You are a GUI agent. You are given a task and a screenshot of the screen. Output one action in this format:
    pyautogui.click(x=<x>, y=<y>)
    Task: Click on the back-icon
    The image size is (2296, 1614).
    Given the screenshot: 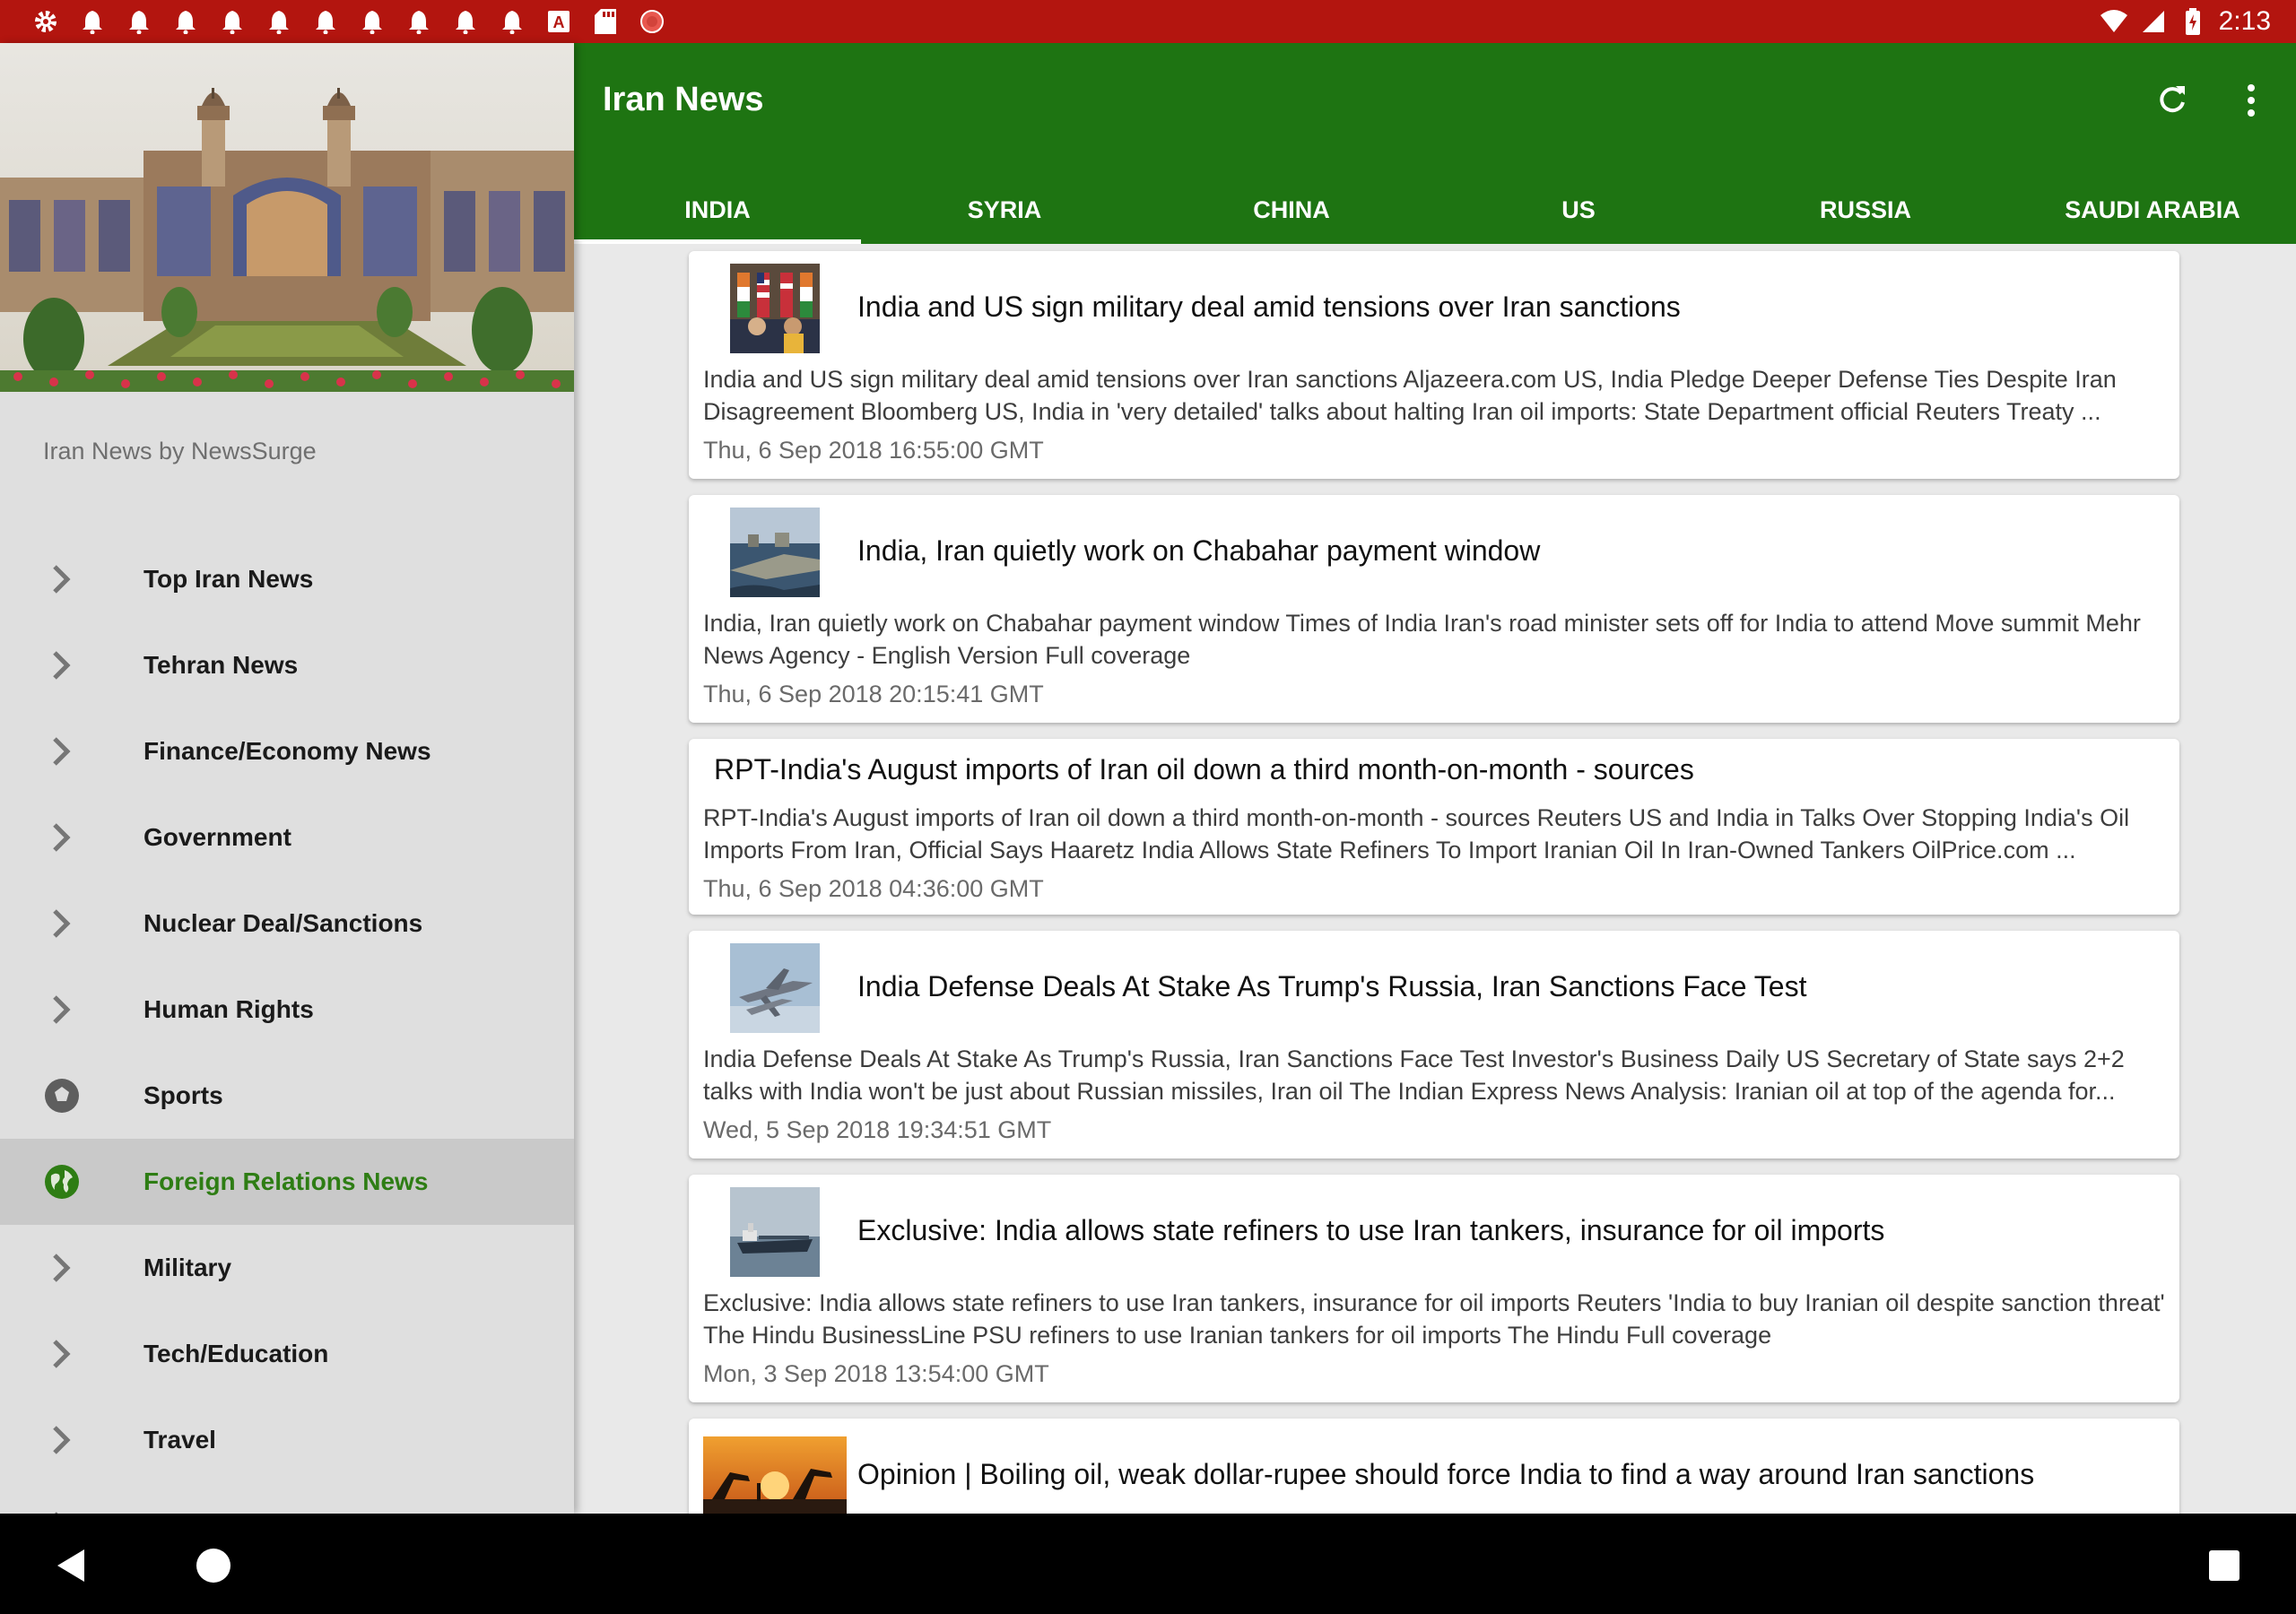 What is the action you would take?
    pyautogui.click(x=70, y=1565)
    